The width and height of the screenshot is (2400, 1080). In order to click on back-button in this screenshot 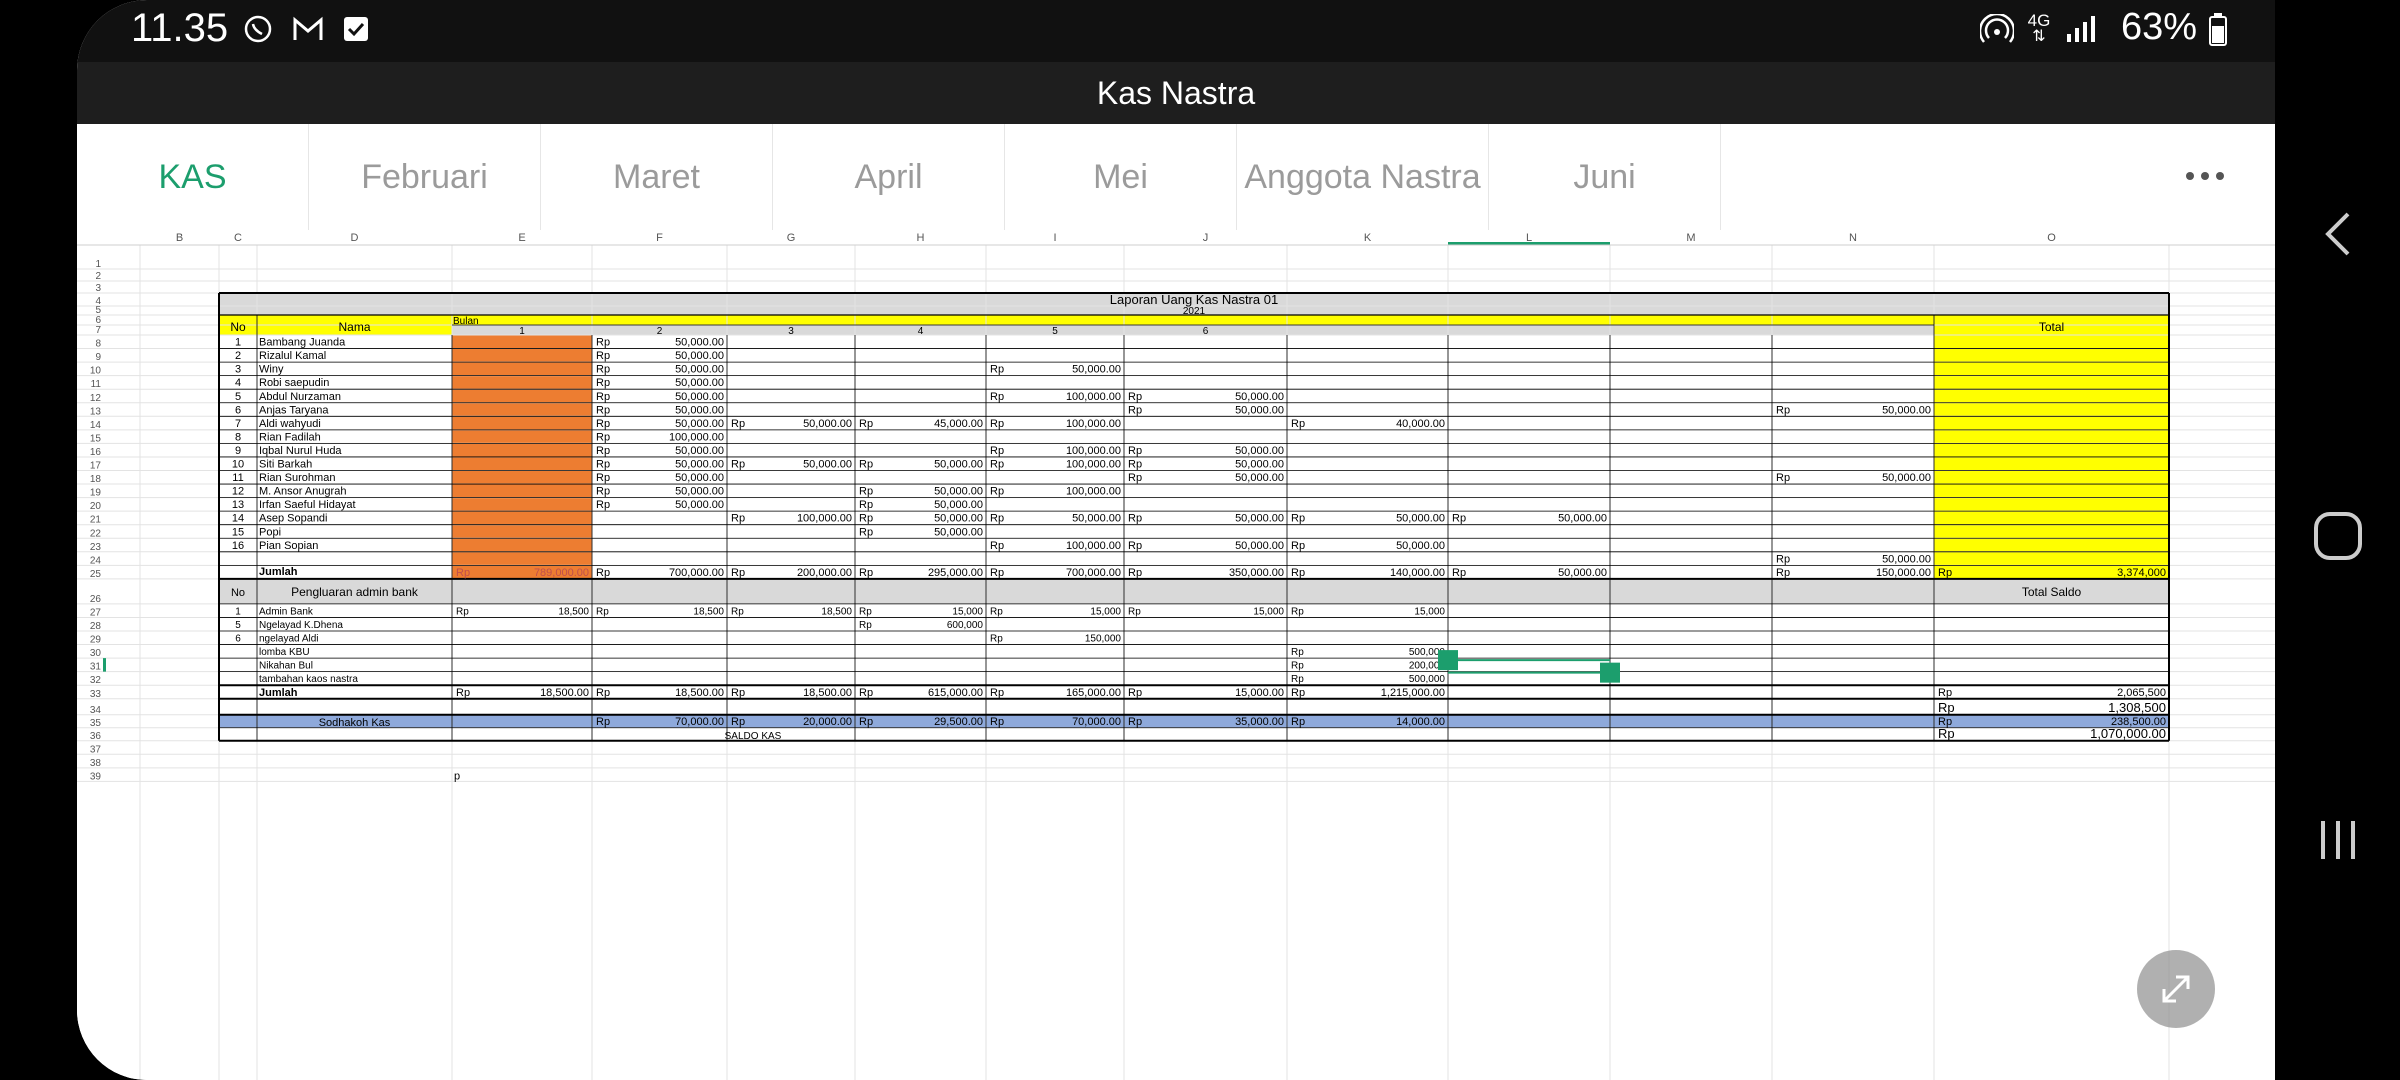, I will do `click(2337, 234)`.